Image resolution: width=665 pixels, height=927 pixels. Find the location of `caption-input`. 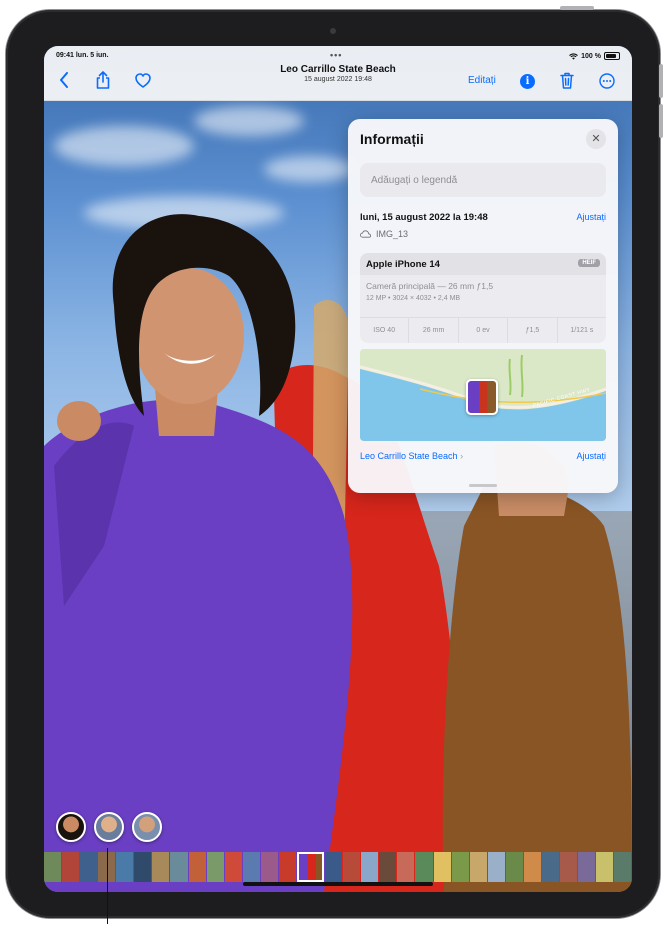

caption-input is located at coordinates (483, 180).